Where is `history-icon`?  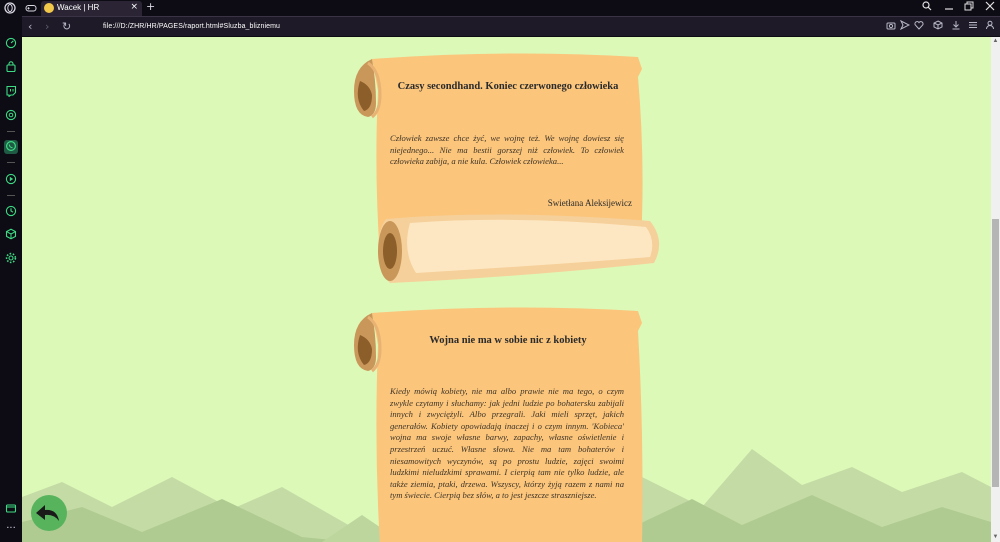
history-icon is located at coordinates (11, 212).